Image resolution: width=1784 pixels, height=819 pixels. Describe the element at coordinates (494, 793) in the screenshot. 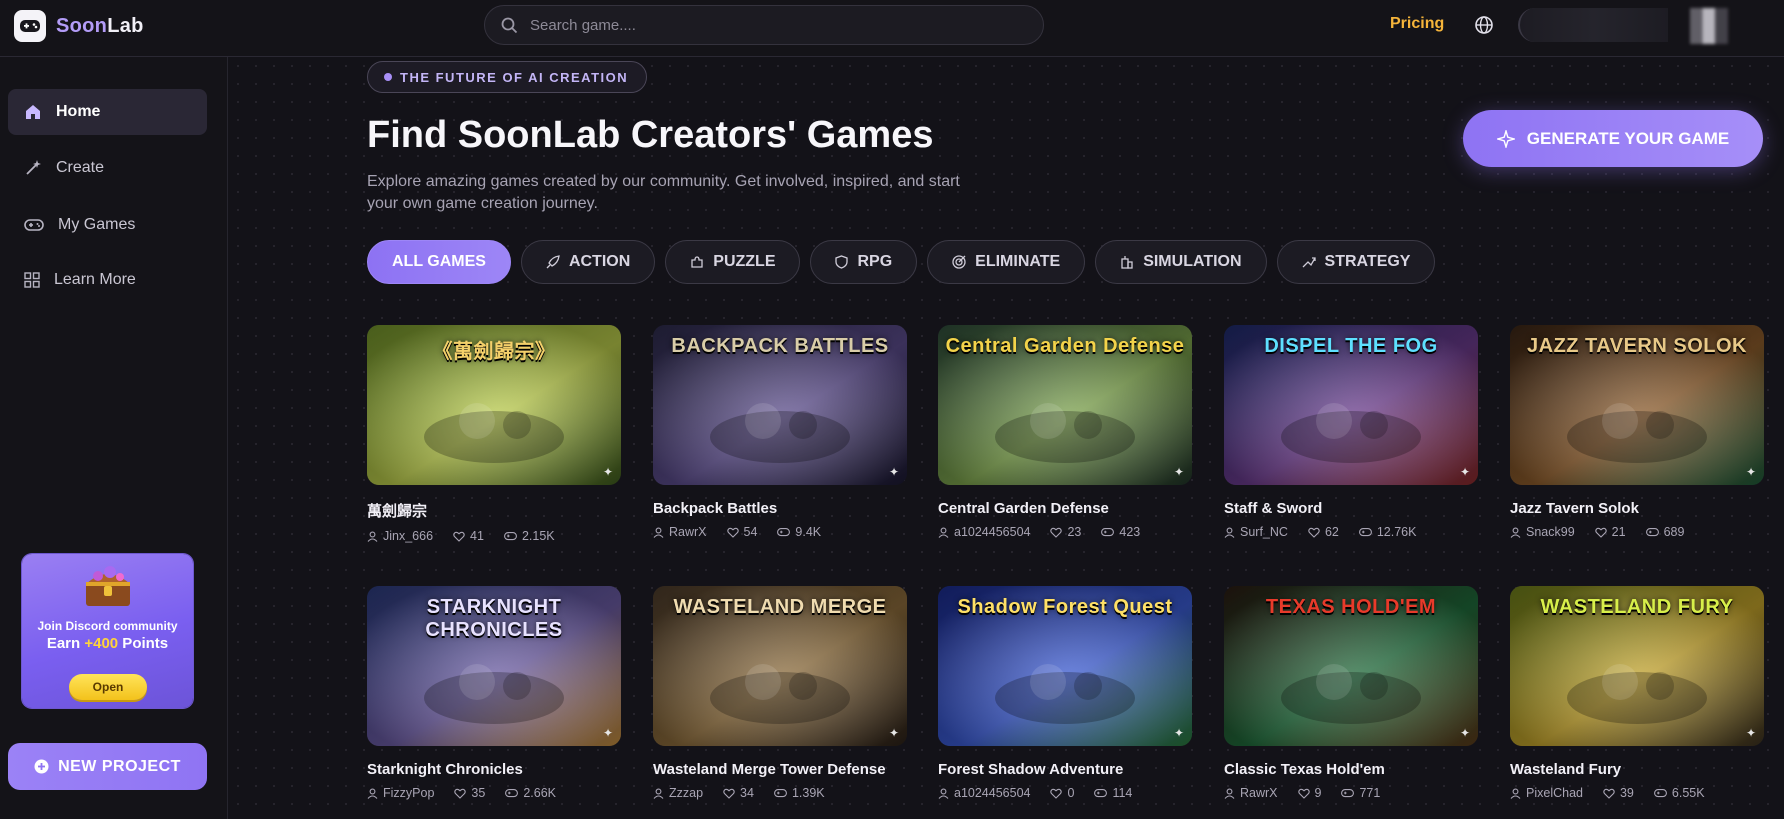

I see `game-meta: FizzyPop 35 2.66K` at that location.